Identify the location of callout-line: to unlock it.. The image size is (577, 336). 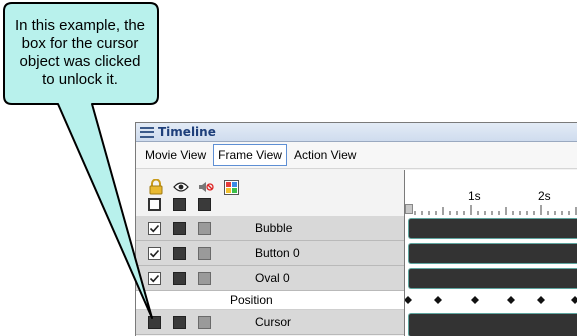
(80, 79).